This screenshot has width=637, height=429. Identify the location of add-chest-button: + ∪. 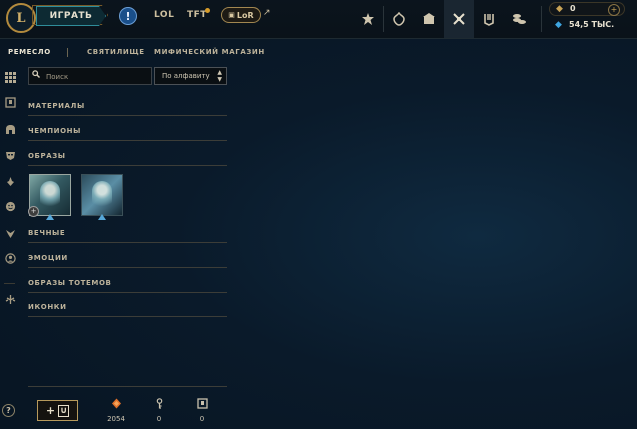
(57, 410).